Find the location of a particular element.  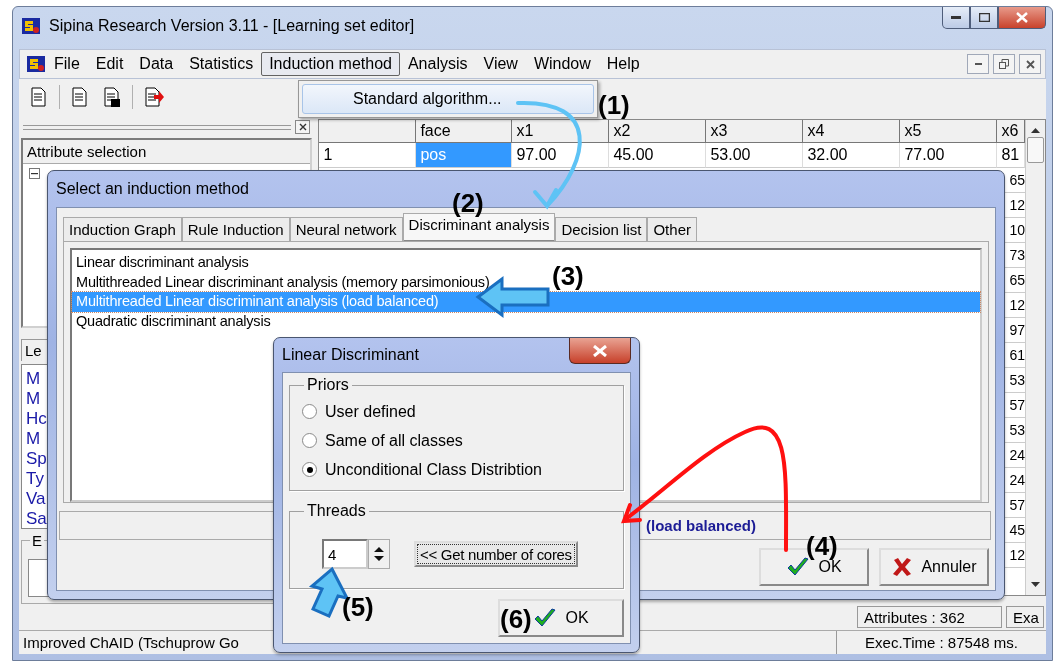

spin-buttons is located at coordinates (379, 554).